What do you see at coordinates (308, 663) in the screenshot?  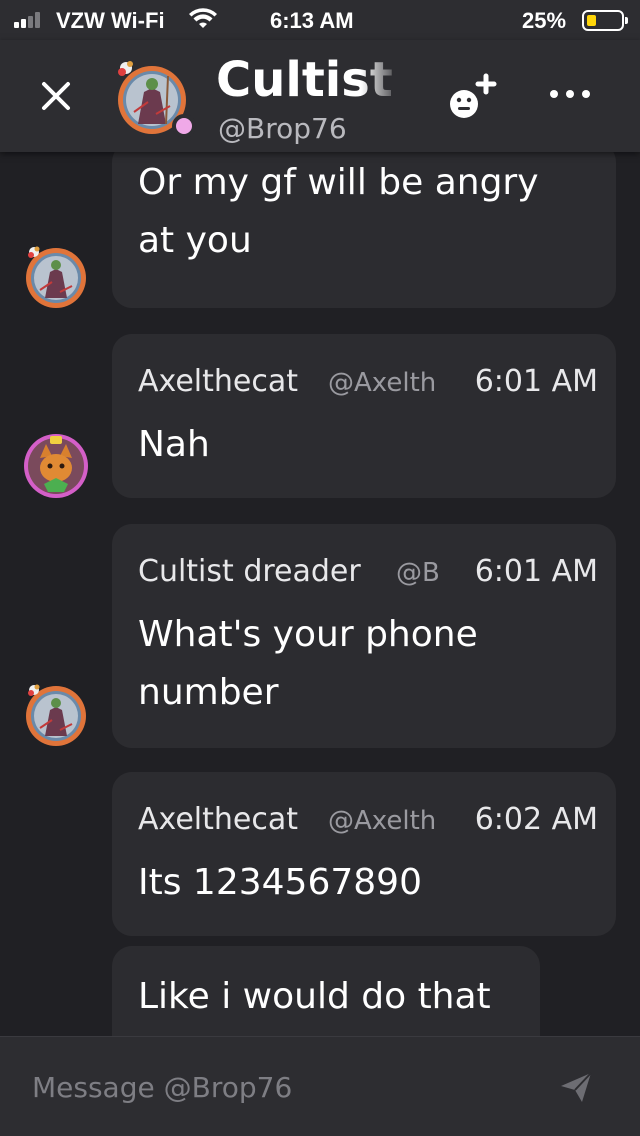 I see `message-text: What's your phone number` at bounding box center [308, 663].